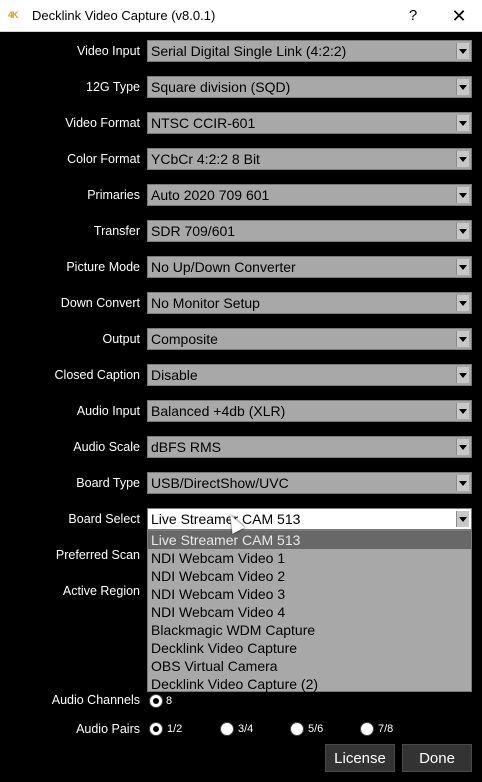 Image resolution: width=482 pixels, height=782 pixels. What do you see at coordinates (100, 303) in the screenshot?
I see `down-convert-label: Down Convert` at bounding box center [100, 303].